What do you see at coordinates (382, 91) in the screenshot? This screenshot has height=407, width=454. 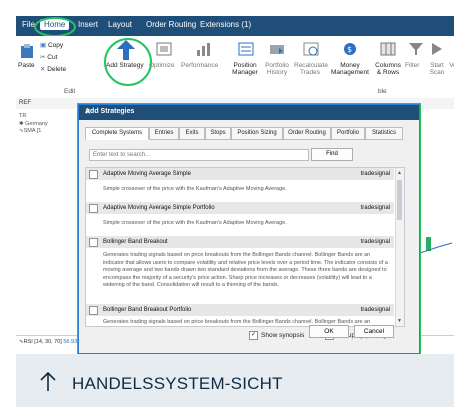 I see `group-label-table: ble` at bounding box center [382, 91].